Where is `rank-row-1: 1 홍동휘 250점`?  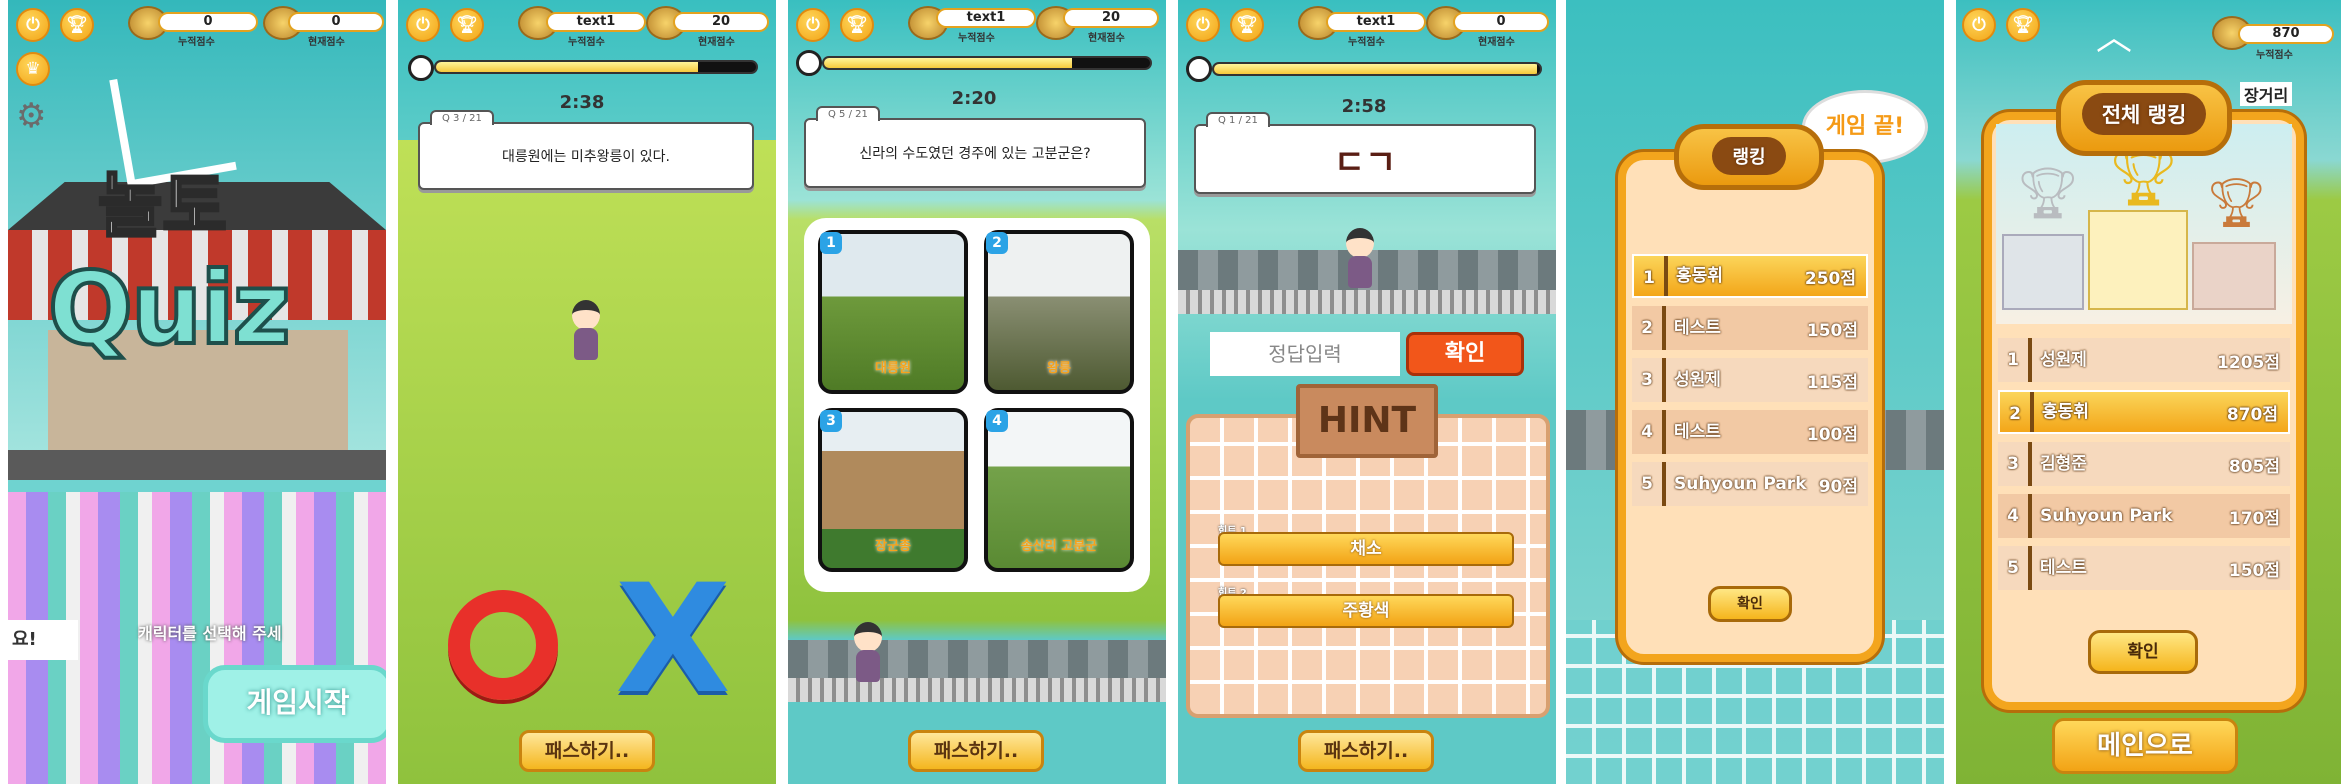
rank-row-1: 1 홍동휘 250점 is located at coordinates (1750, 276).